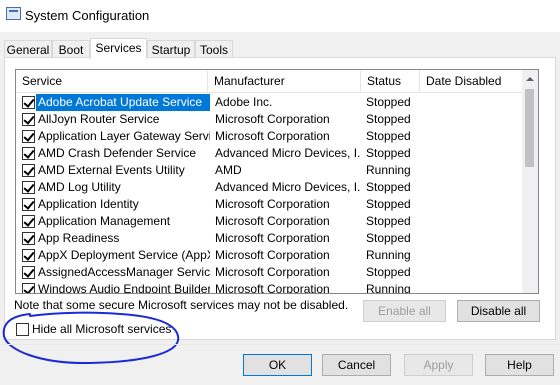  What do you see at coordinates (87, 15) in the screenshot?
I see `window-title: System Configuration` at bounding box center [87, 15].